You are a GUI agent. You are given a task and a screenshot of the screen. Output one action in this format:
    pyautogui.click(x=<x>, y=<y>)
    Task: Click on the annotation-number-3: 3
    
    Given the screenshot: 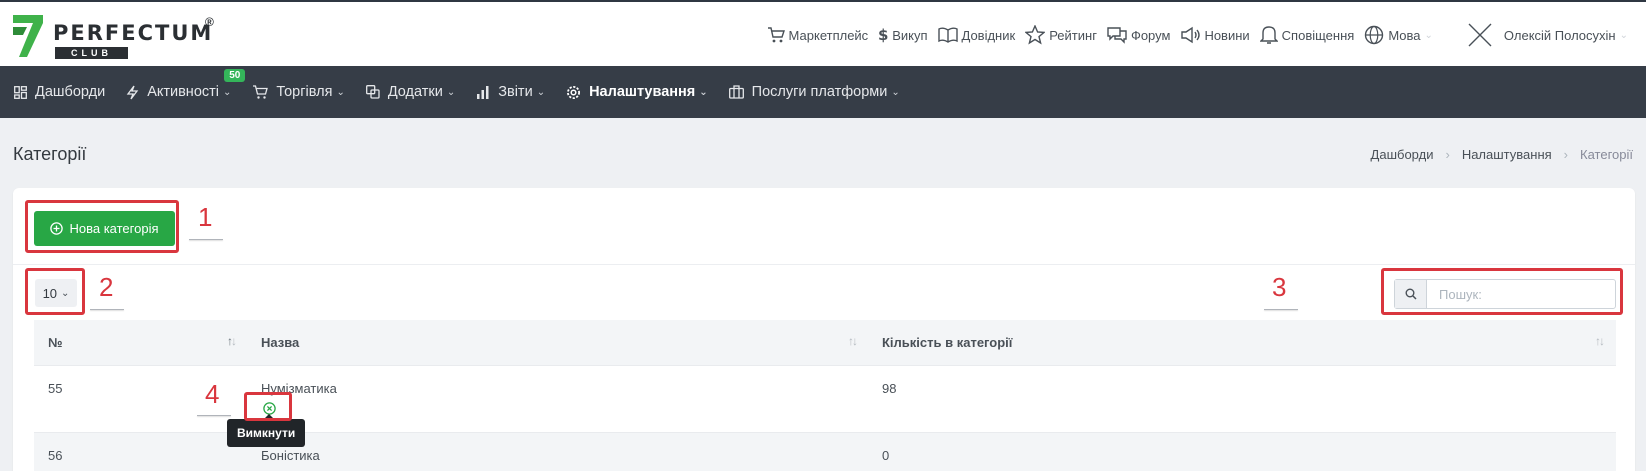 What is the action you would take?
    pyautogui.click(x=1279, y=287)
    